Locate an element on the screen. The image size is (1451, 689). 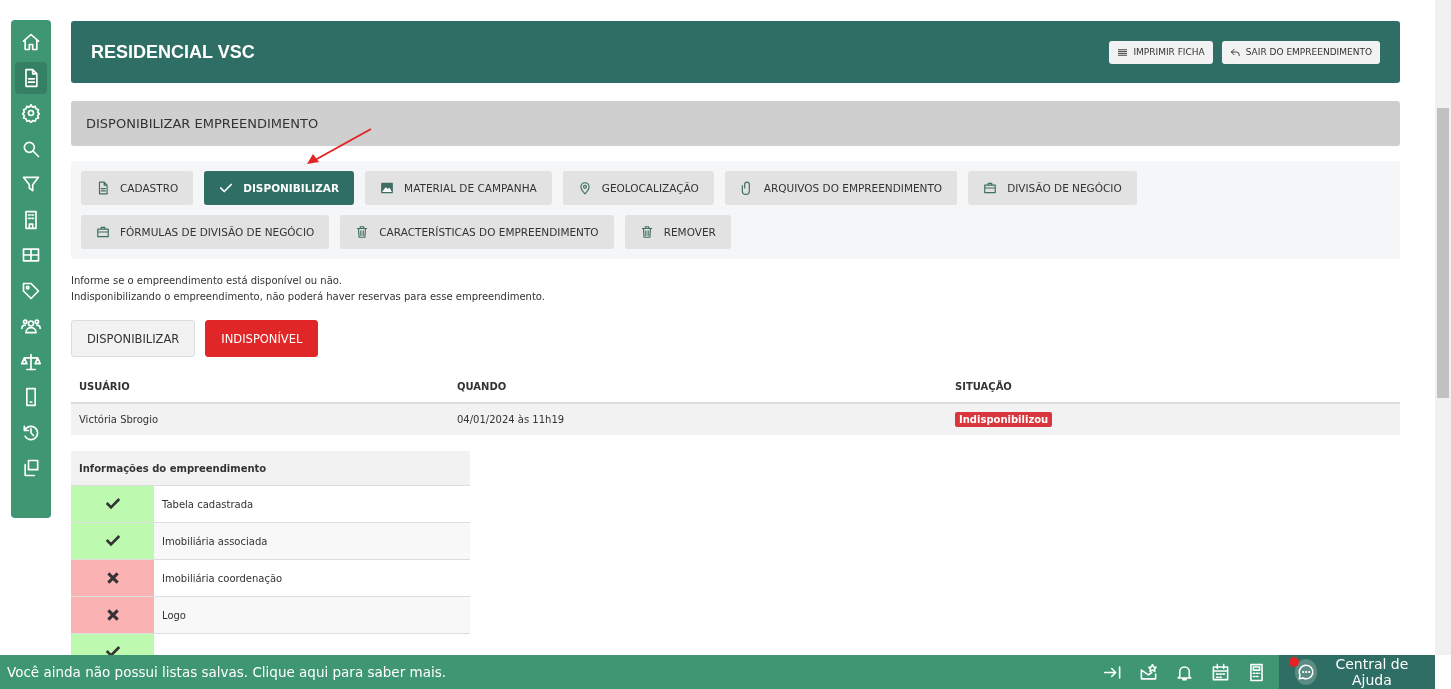
history-icon is located at coordinates (31, 432).